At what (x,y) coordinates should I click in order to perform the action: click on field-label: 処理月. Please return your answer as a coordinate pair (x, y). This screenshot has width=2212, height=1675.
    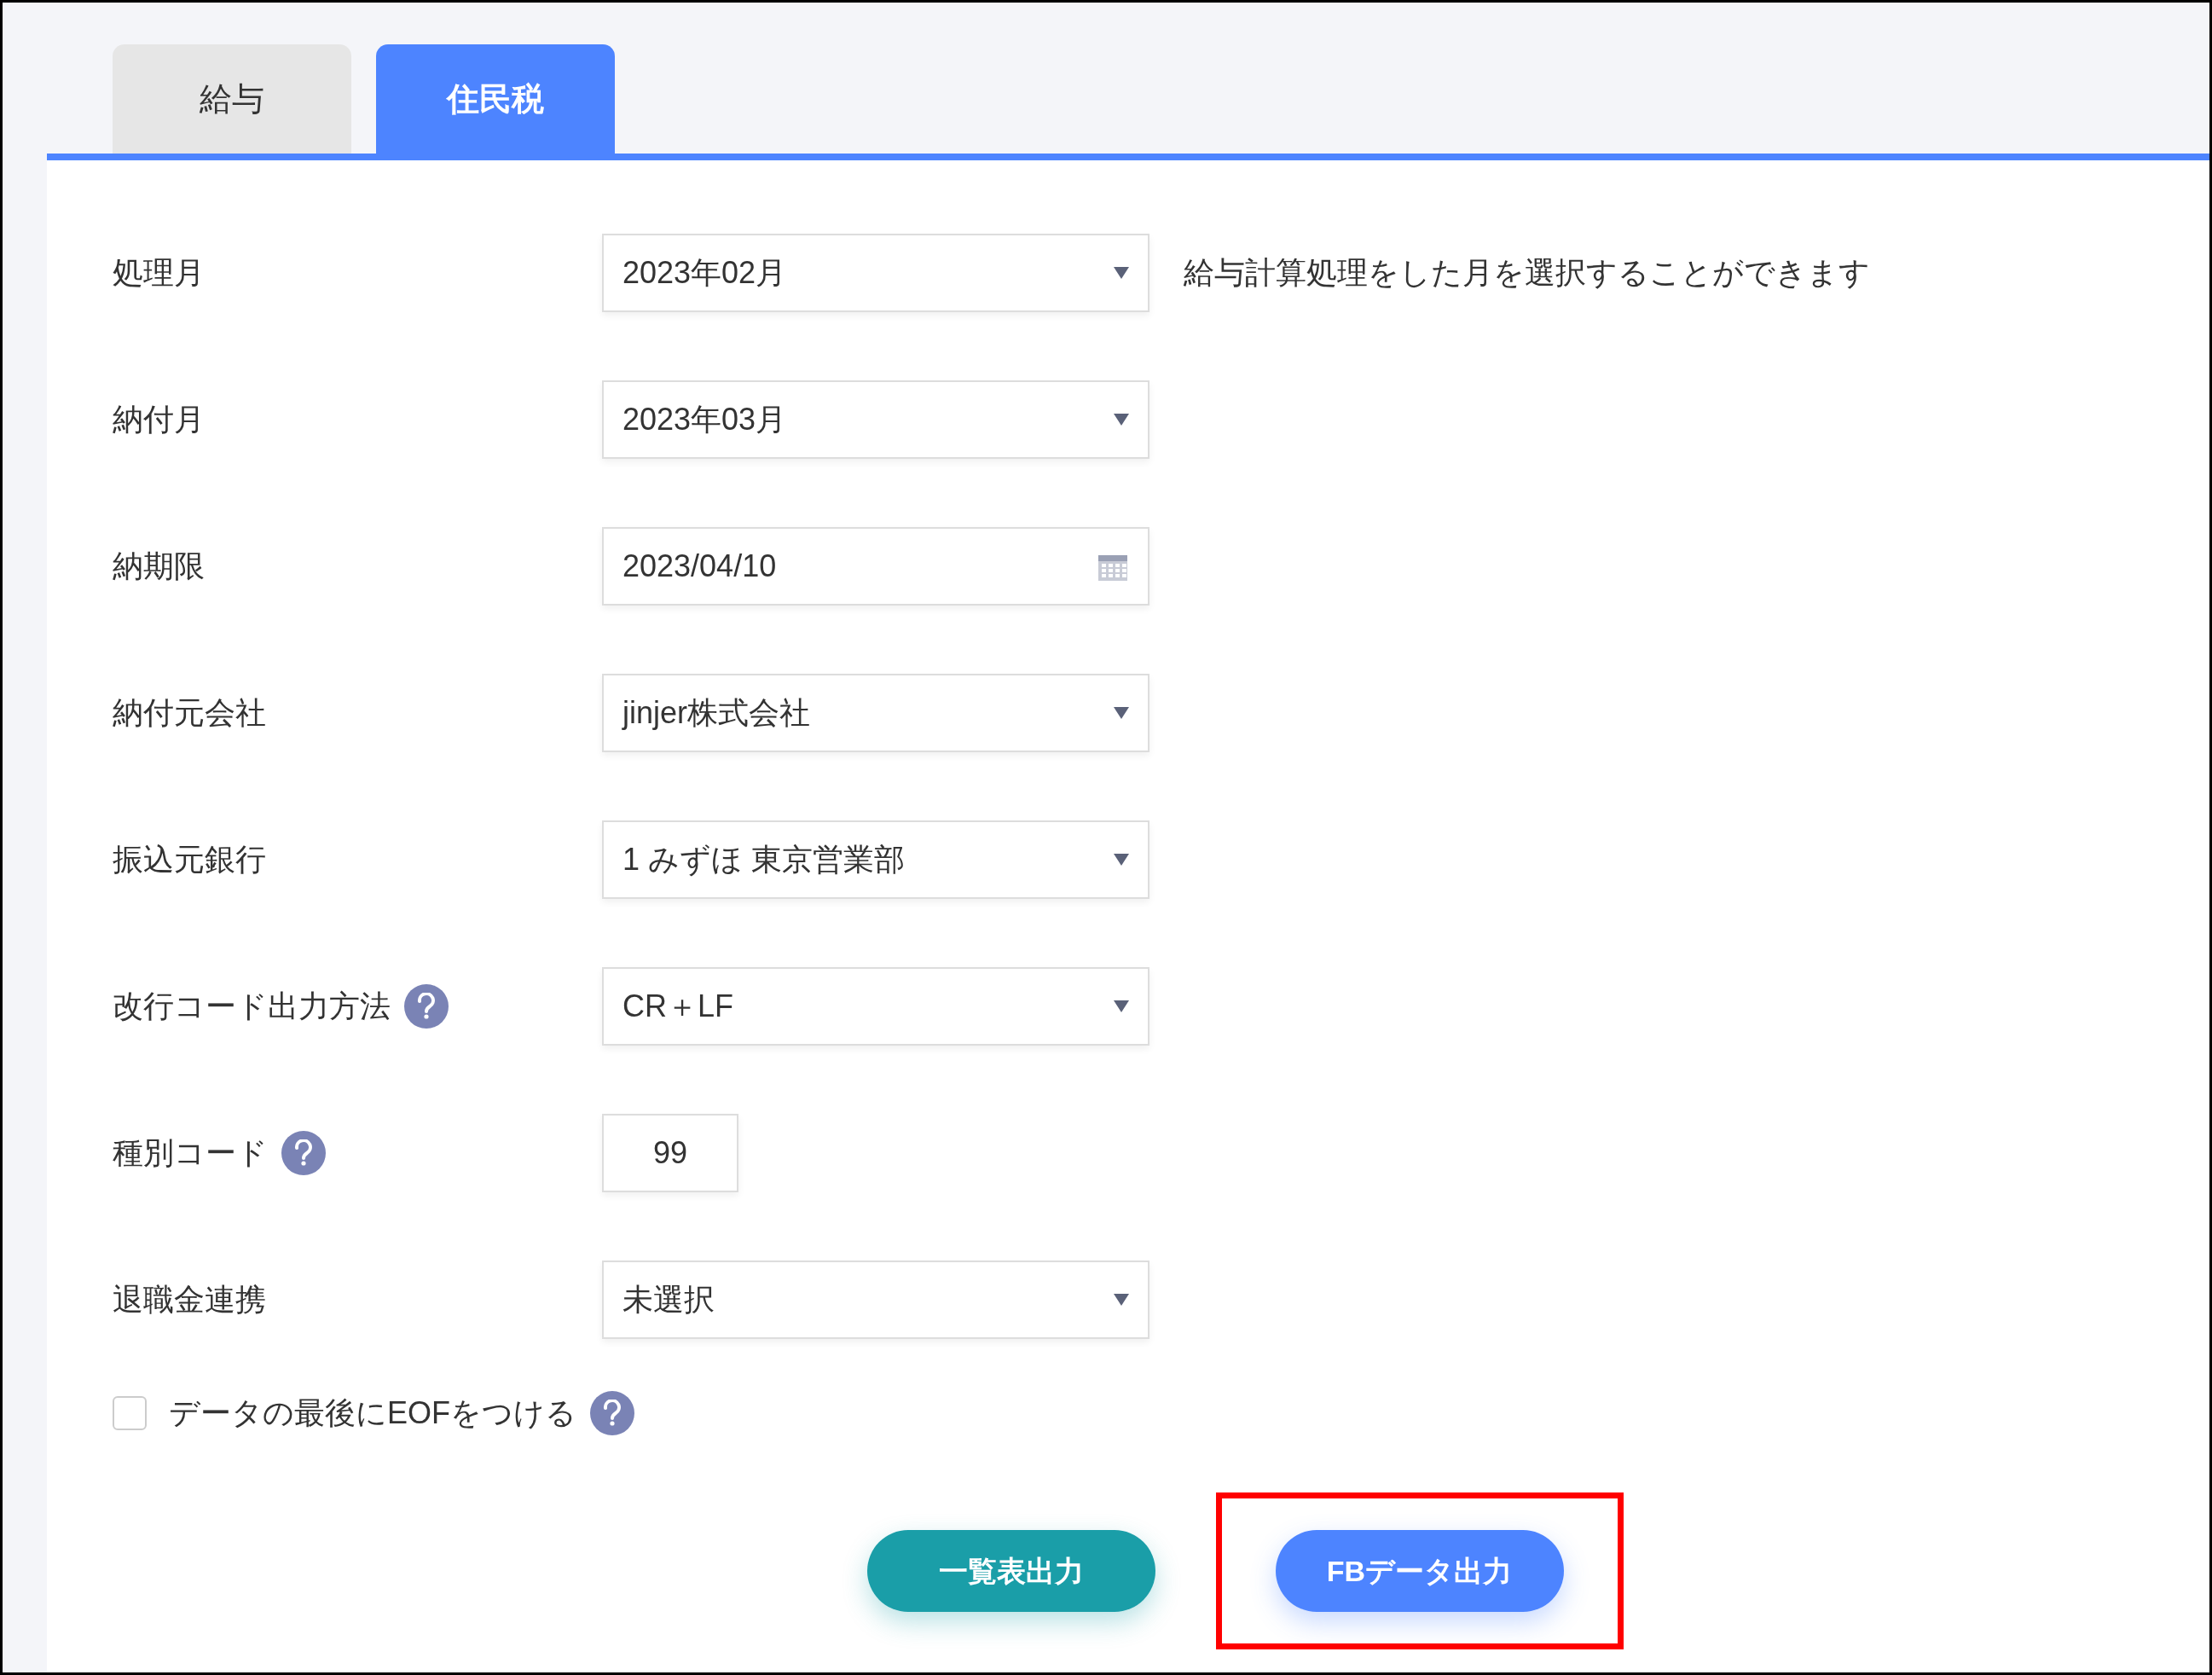
    Looking at the image, I should click on (159, 273).